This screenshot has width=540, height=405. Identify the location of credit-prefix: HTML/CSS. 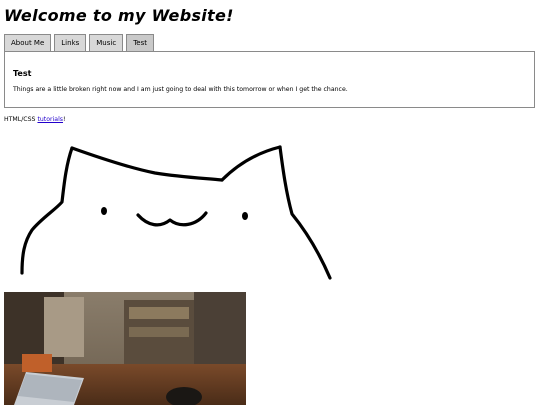
(21, 119).